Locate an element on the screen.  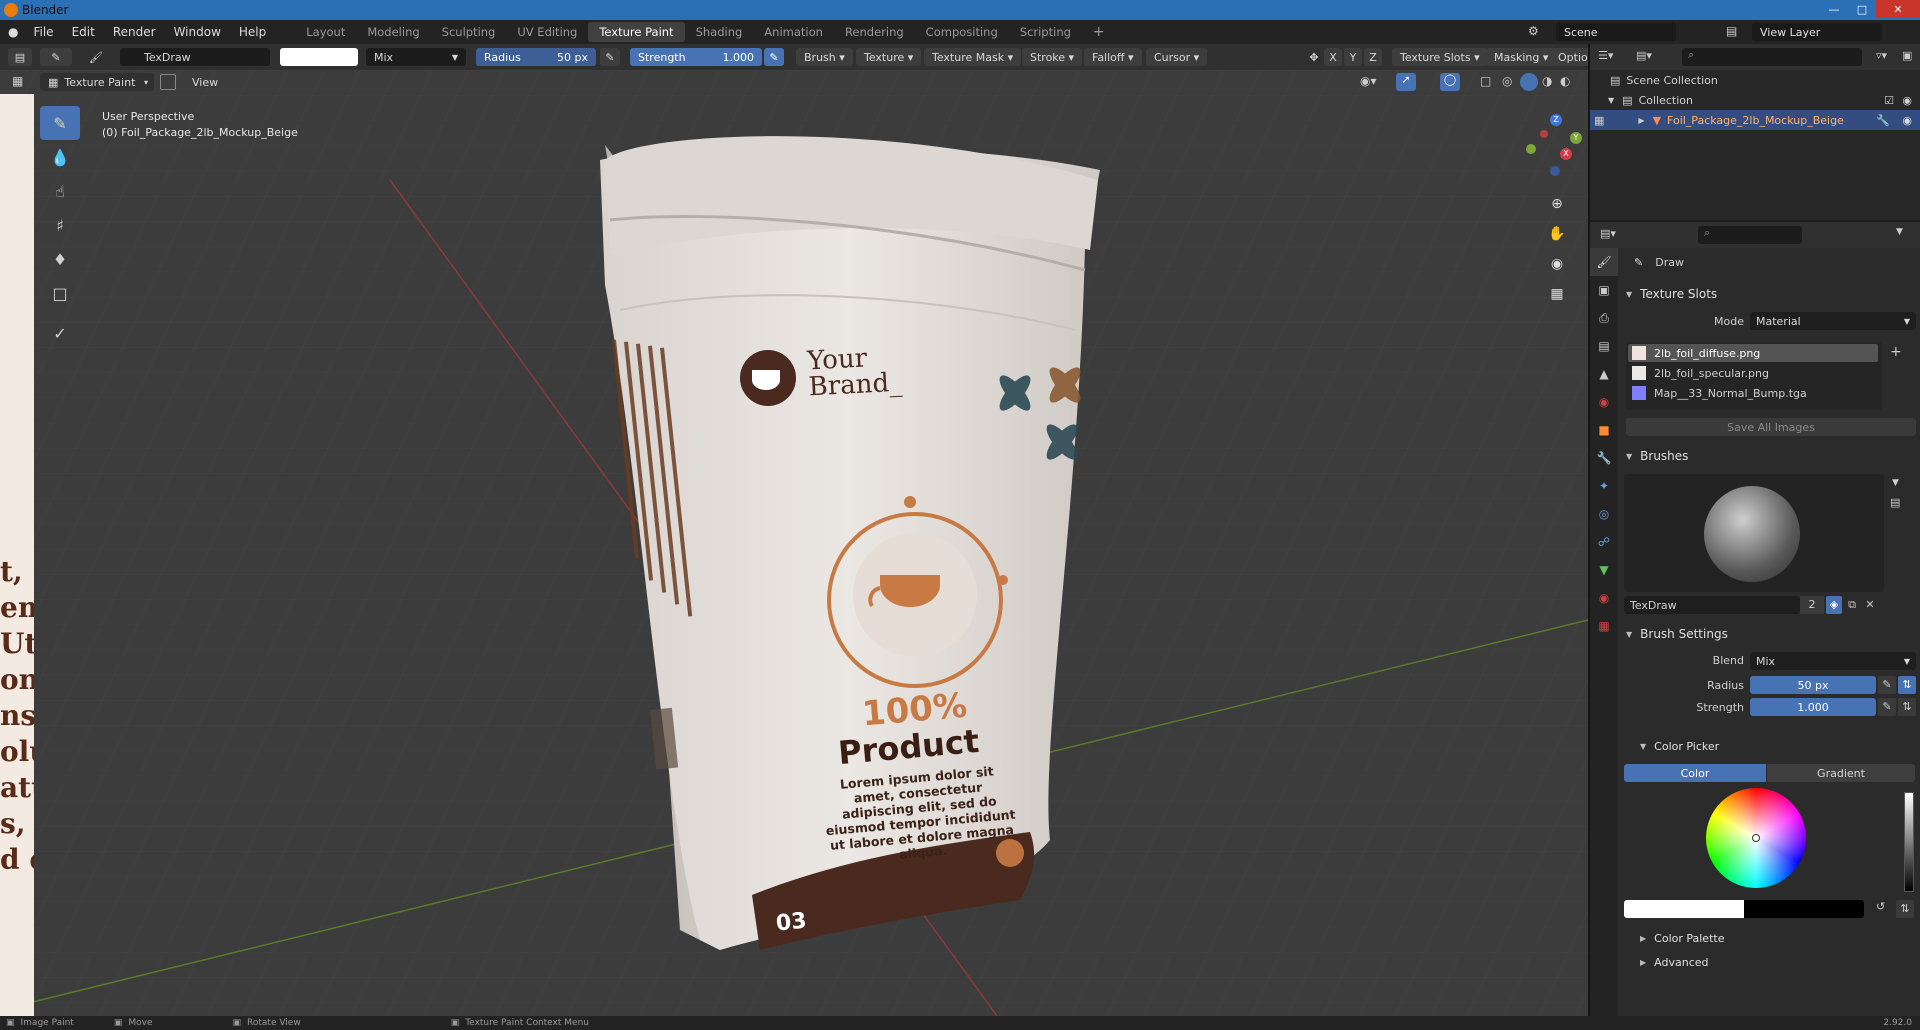
collection-exclude-checkbox: ☑ is located at coordinates (1889, 100).